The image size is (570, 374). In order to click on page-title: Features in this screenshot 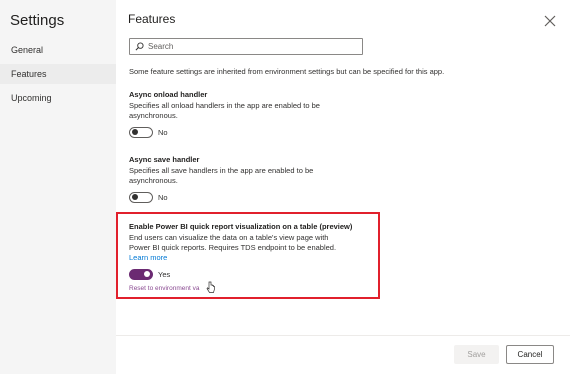, I will do `click(152, 19)`.